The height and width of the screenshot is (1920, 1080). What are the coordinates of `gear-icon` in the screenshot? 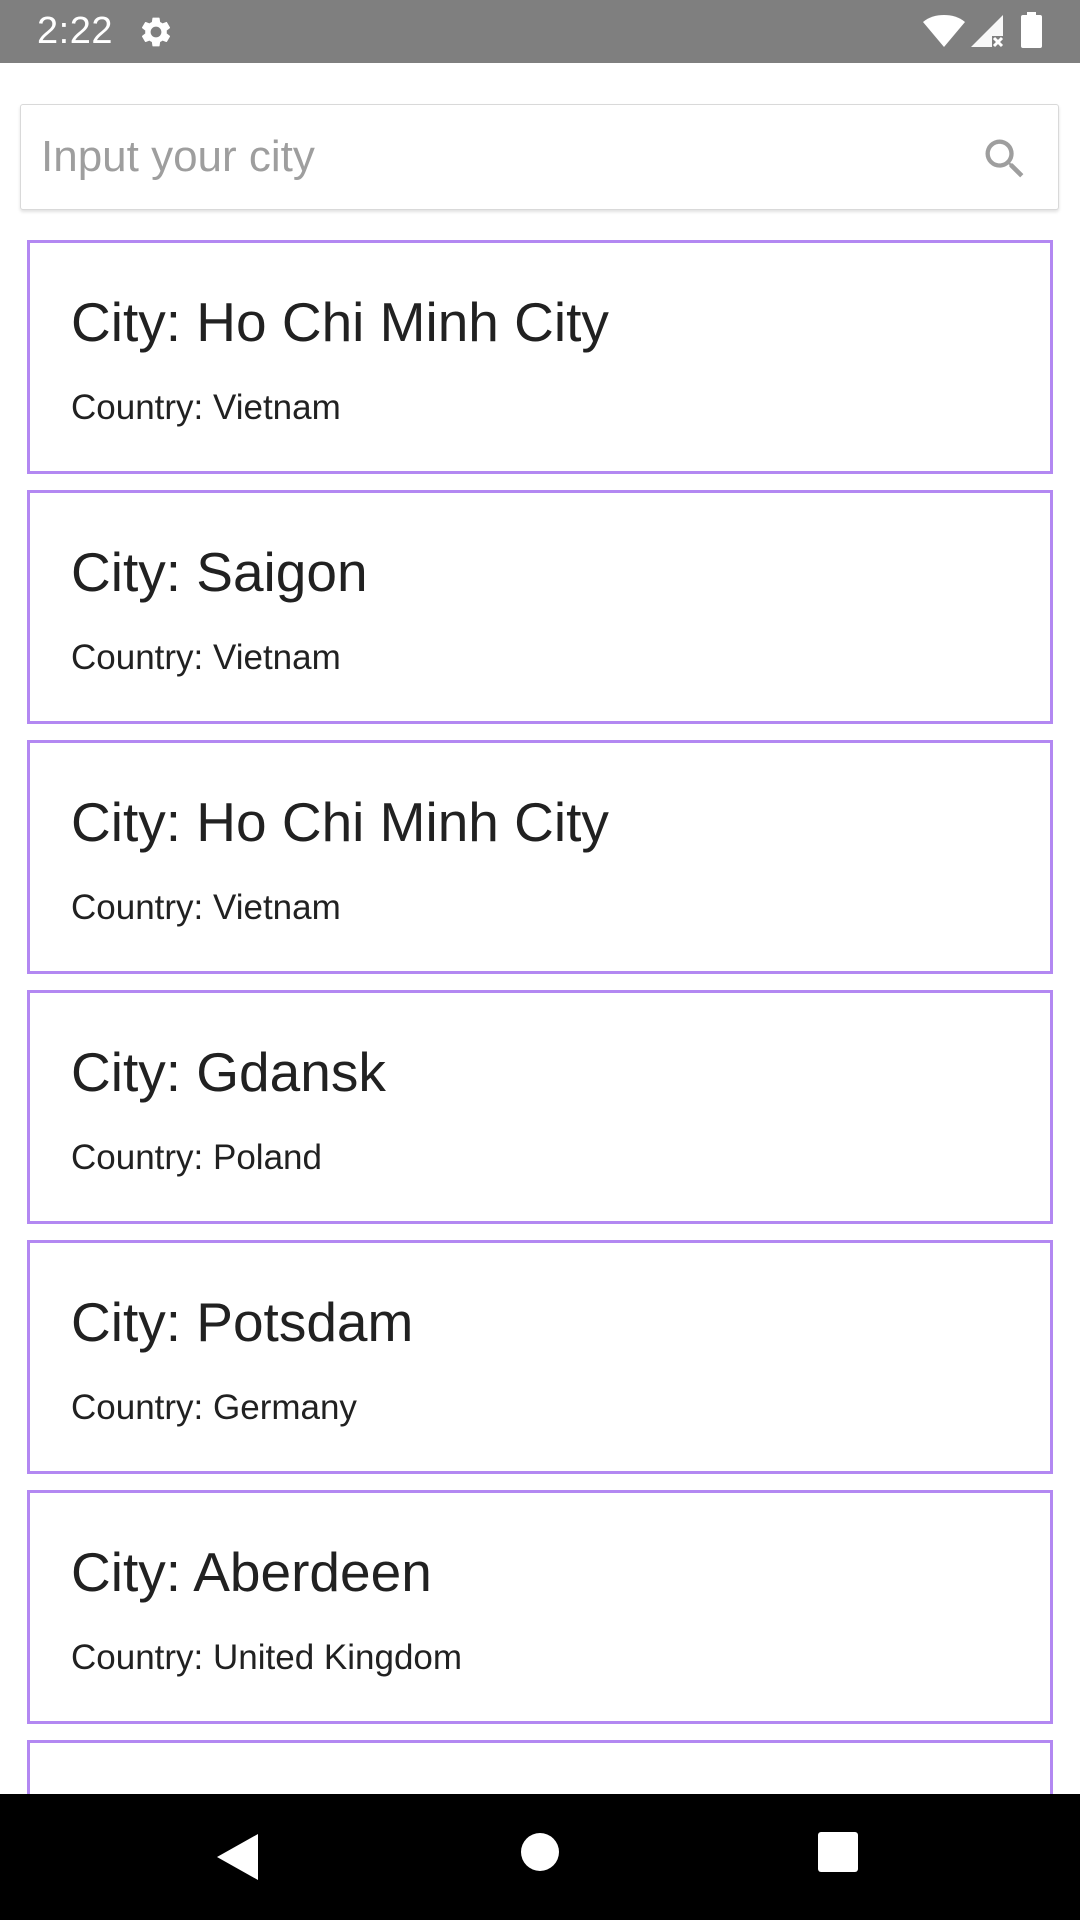 It's located at (156, 32).